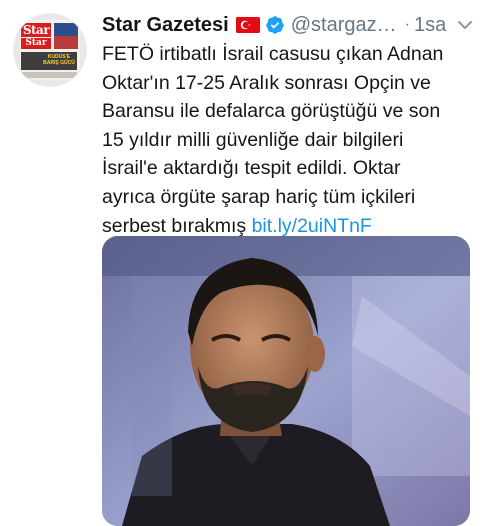 Image resolution: width=486 pixels, height=526 pixels. Describe the element at coordinates (49, 75) in the screenshot. I see `avatar-footer-strip` at that location.